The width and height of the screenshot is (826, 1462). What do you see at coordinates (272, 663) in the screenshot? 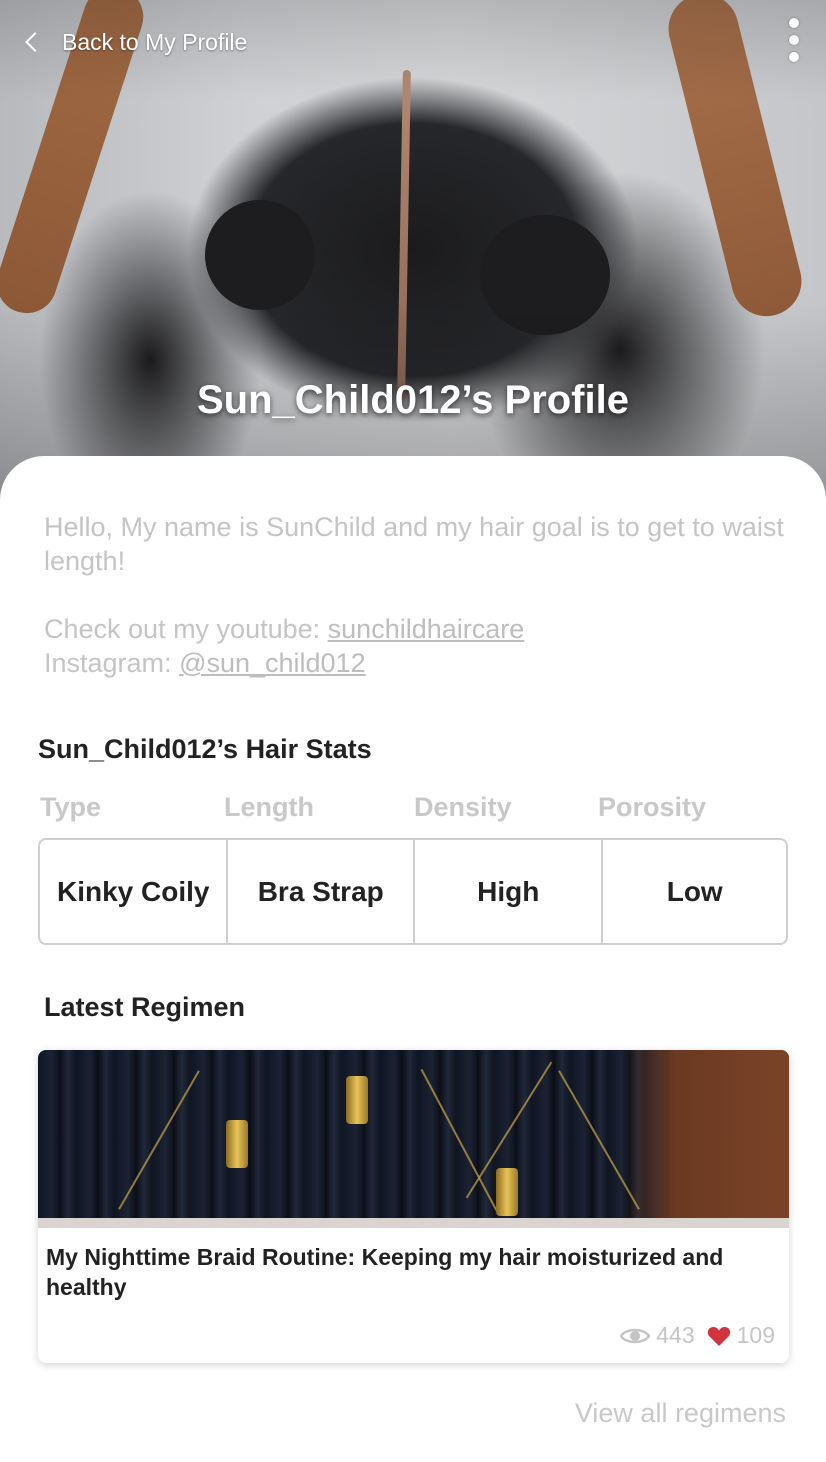
I see `instagram-link: @sun_child012` at bounding box center [272, 663].